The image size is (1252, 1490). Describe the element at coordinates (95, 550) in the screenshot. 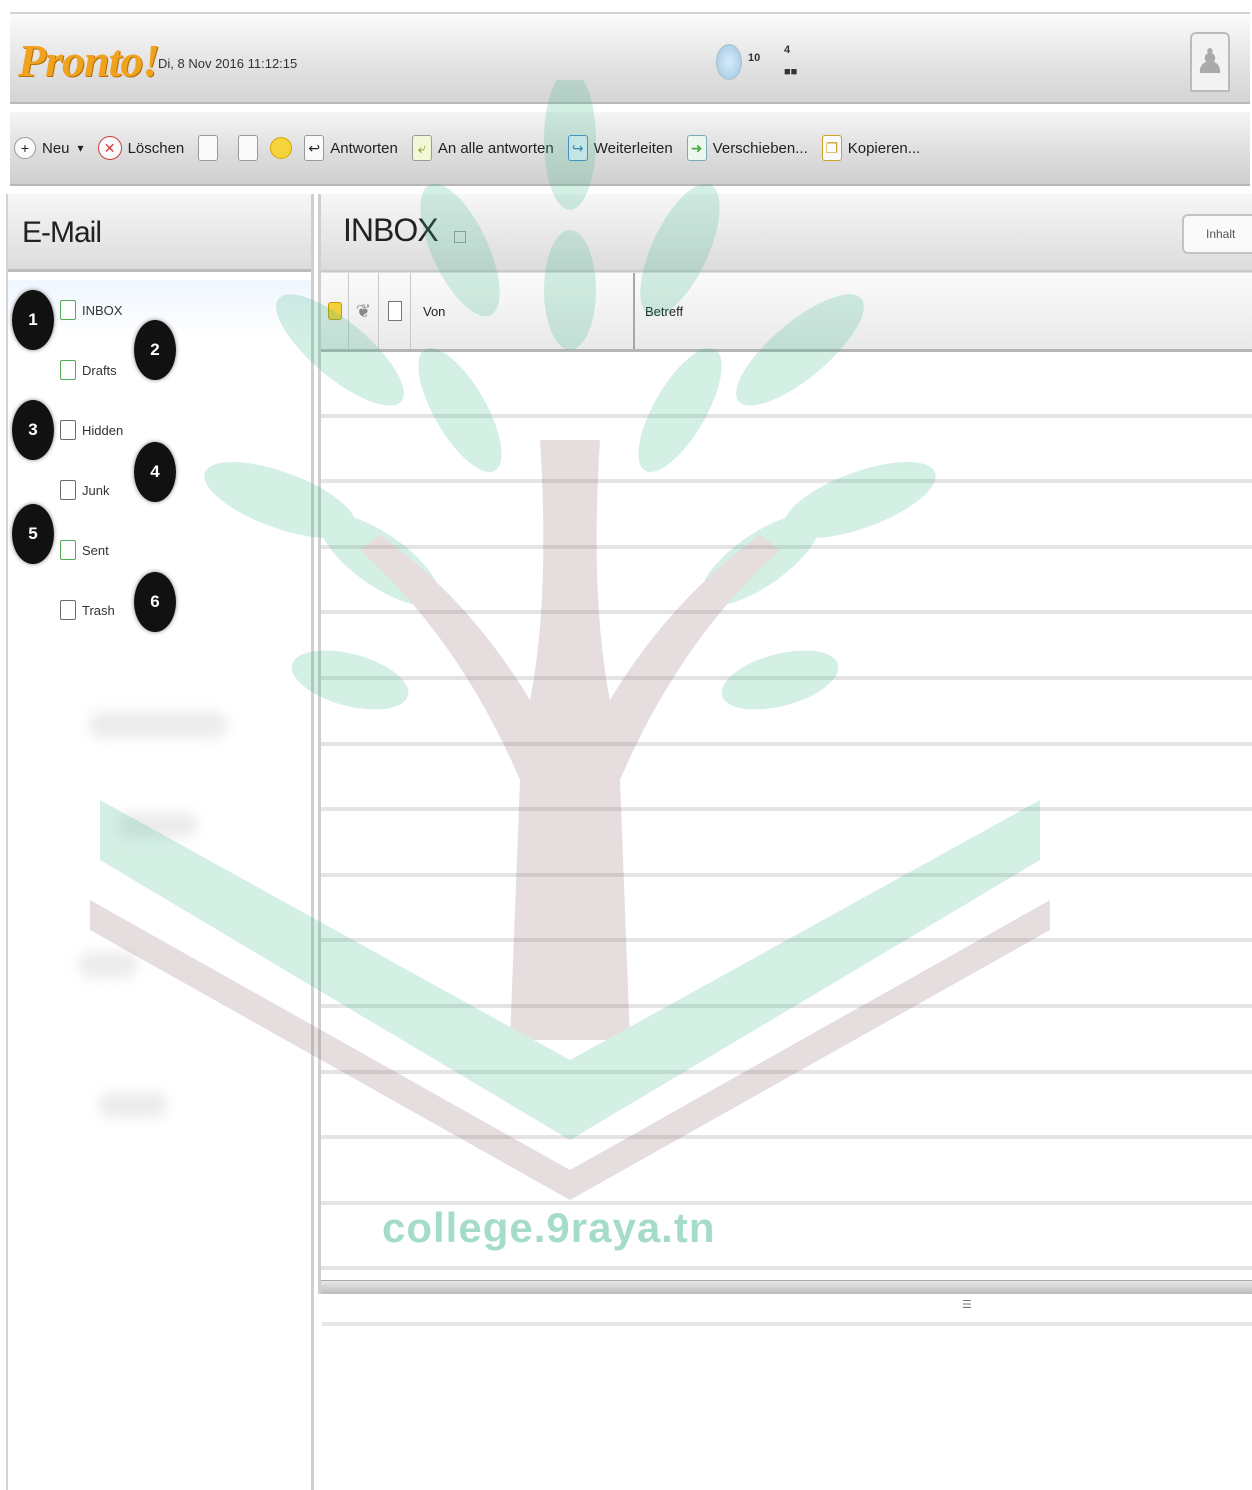

I see `folder-label: Sent` at that location.